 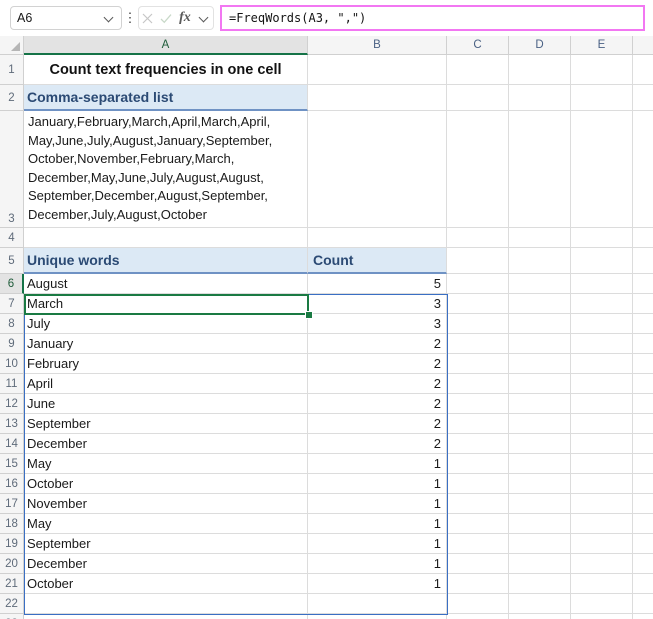 I want to click on row-header-4: 4, so click(x=12, y=238).